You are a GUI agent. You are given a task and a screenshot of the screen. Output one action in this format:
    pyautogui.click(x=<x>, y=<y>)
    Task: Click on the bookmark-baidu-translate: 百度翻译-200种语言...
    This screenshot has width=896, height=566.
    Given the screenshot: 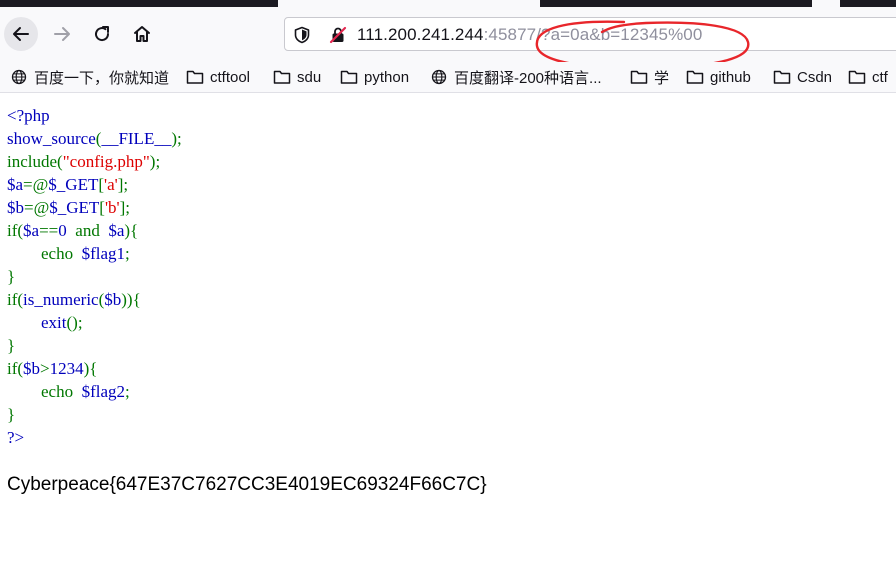 What is the action you would take?
    pyautogui.click(x=516, y=77)
    